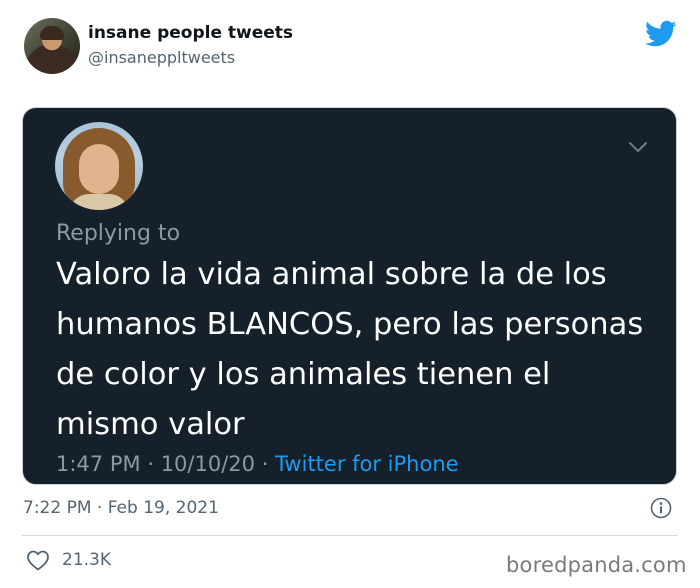 The width and height of the screenshot is (700, 588). I want to click on info-icon, so click(661, 508).